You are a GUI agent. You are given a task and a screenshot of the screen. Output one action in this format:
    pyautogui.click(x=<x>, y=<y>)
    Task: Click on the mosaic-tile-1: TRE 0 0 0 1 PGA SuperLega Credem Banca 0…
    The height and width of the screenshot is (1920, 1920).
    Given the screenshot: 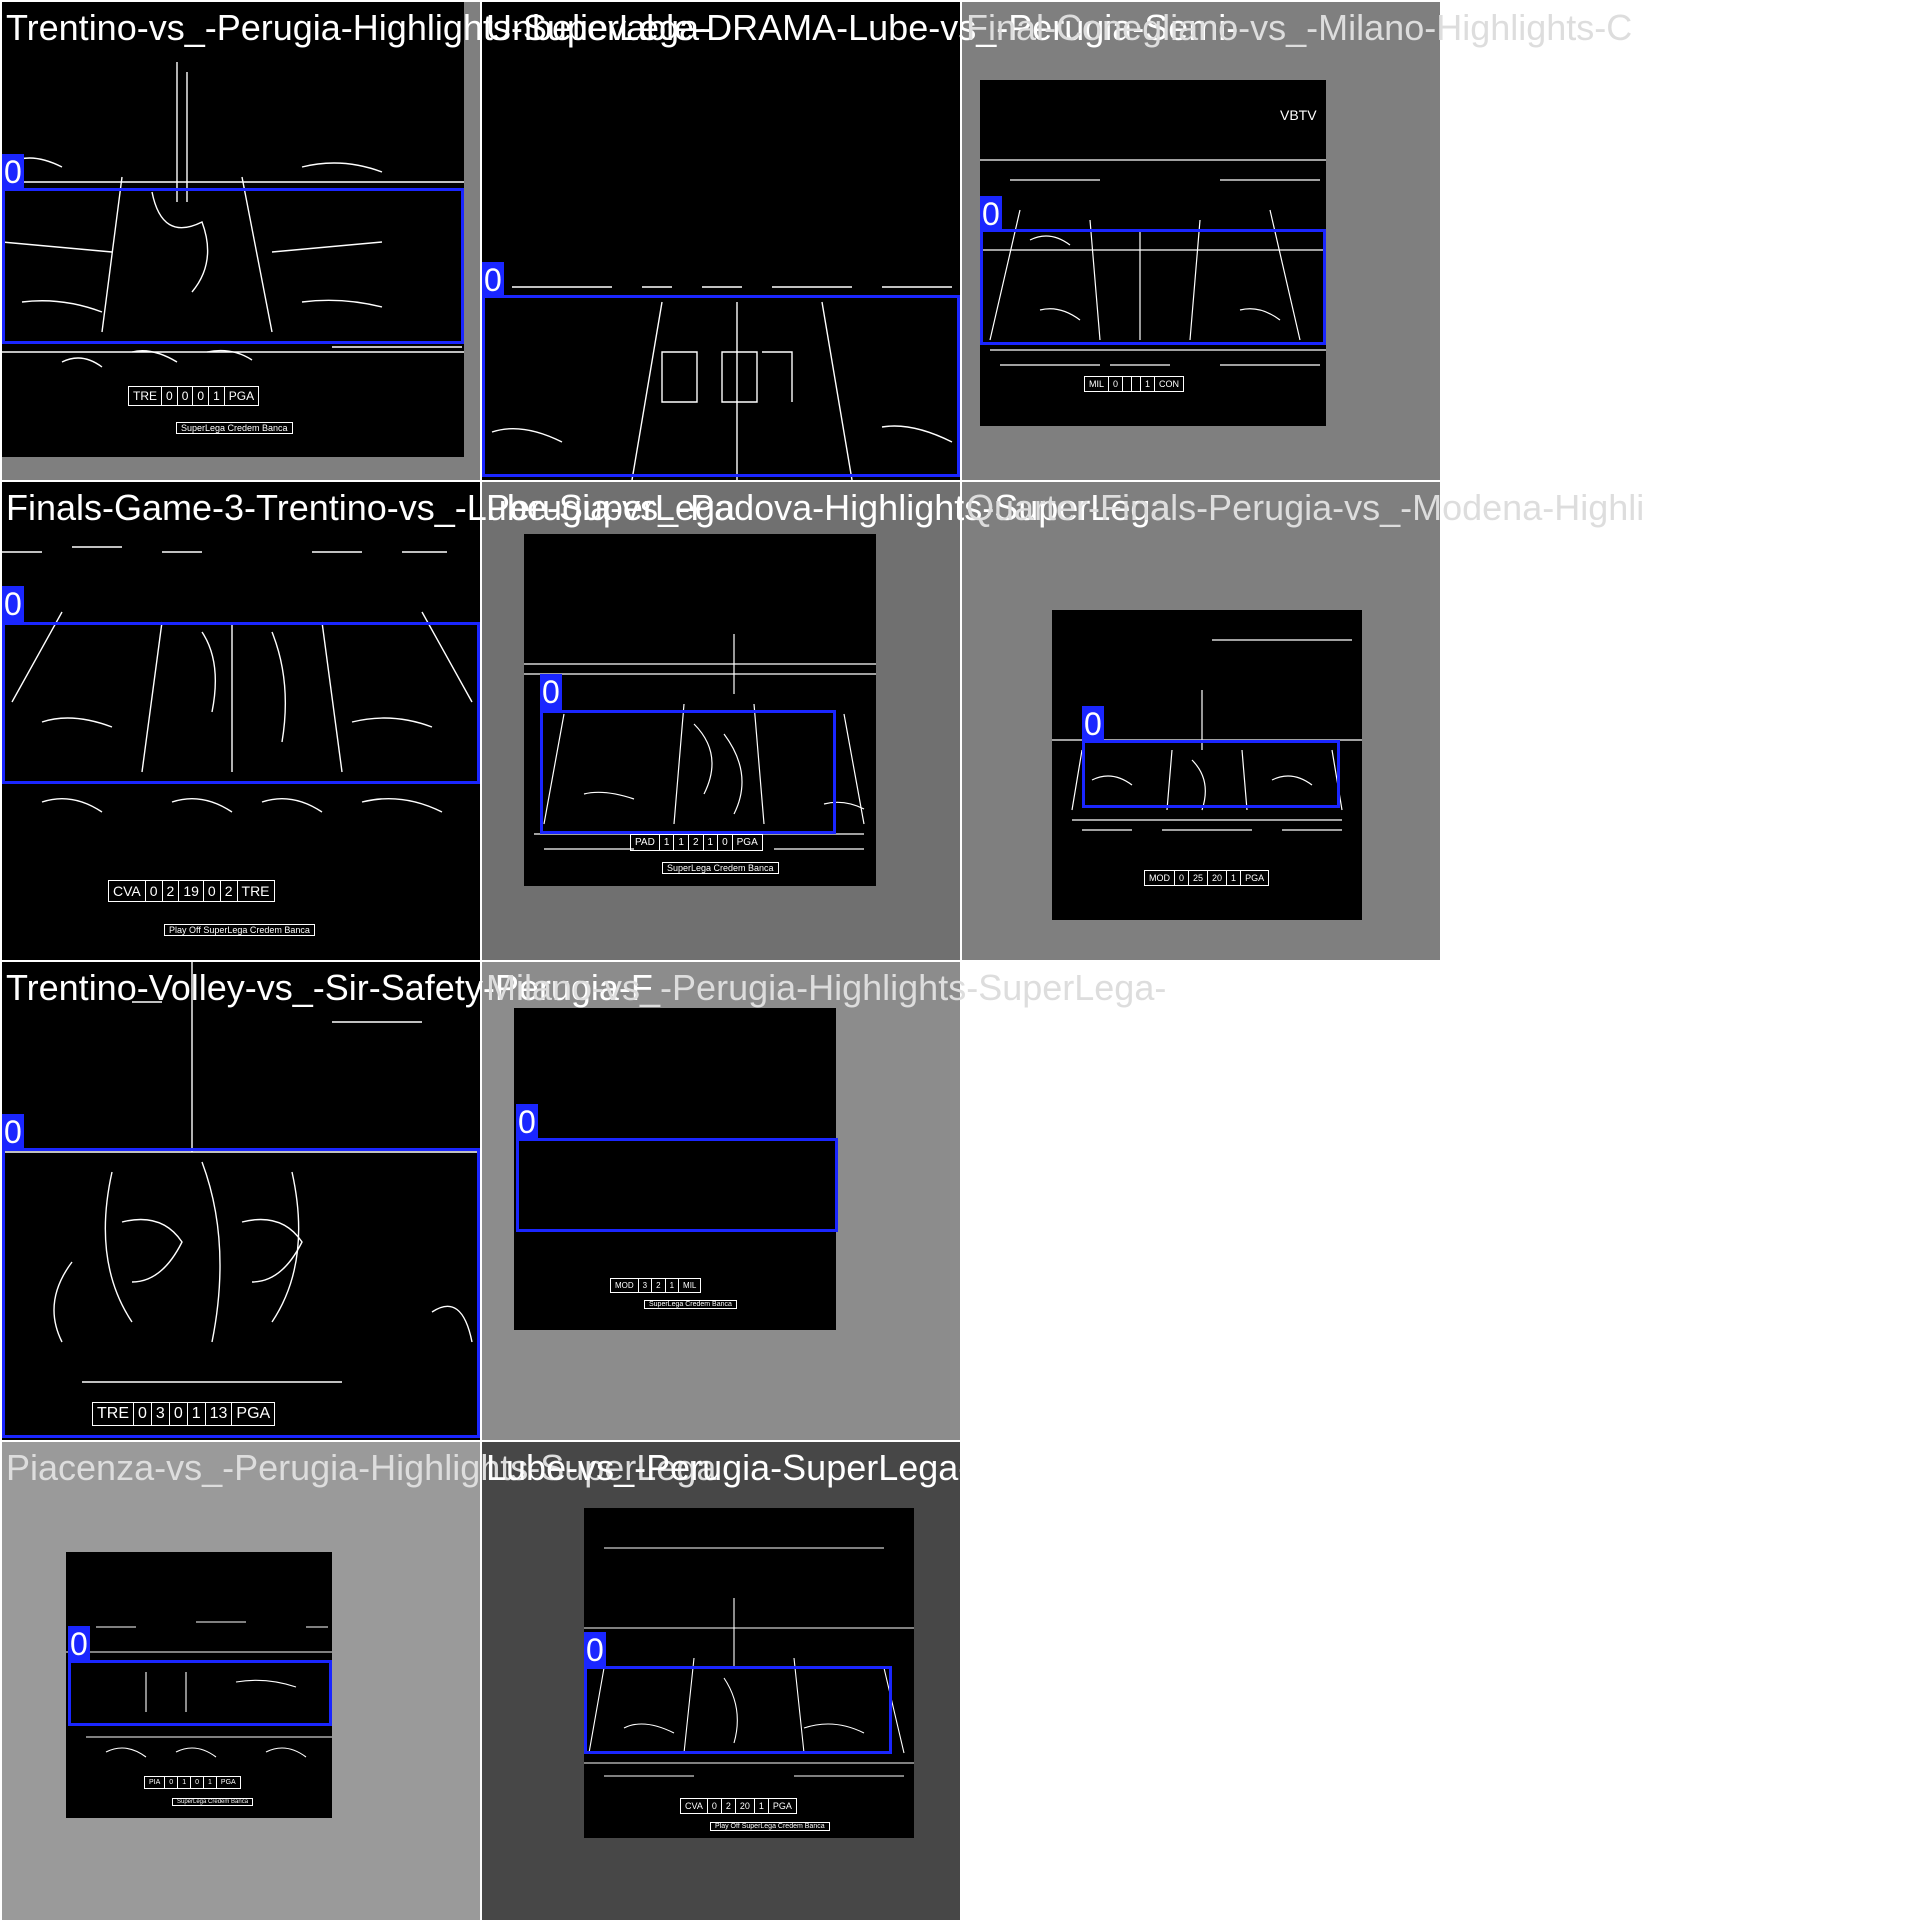 What is the action you would take?
    pyautogui.click(x=356, y=241)
    